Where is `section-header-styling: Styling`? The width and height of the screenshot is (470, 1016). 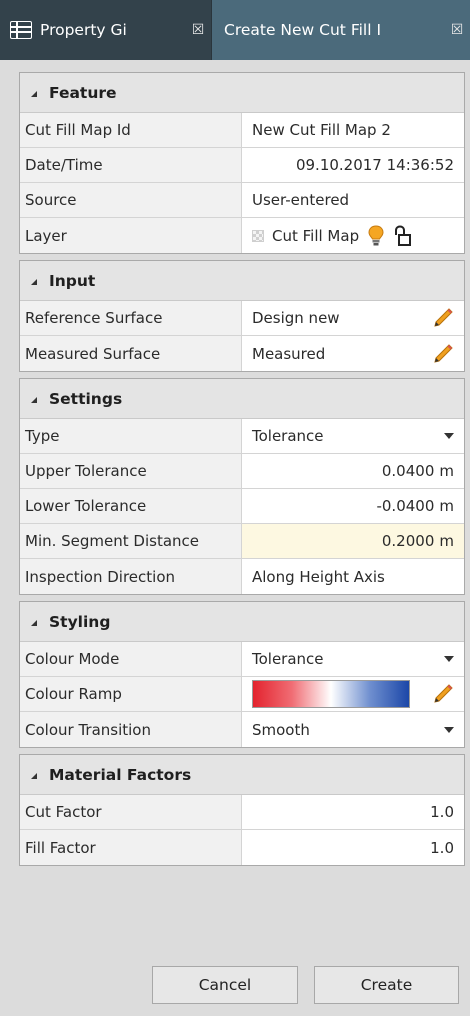 section-header-styling: Styling is located at coordinates (242, 622).